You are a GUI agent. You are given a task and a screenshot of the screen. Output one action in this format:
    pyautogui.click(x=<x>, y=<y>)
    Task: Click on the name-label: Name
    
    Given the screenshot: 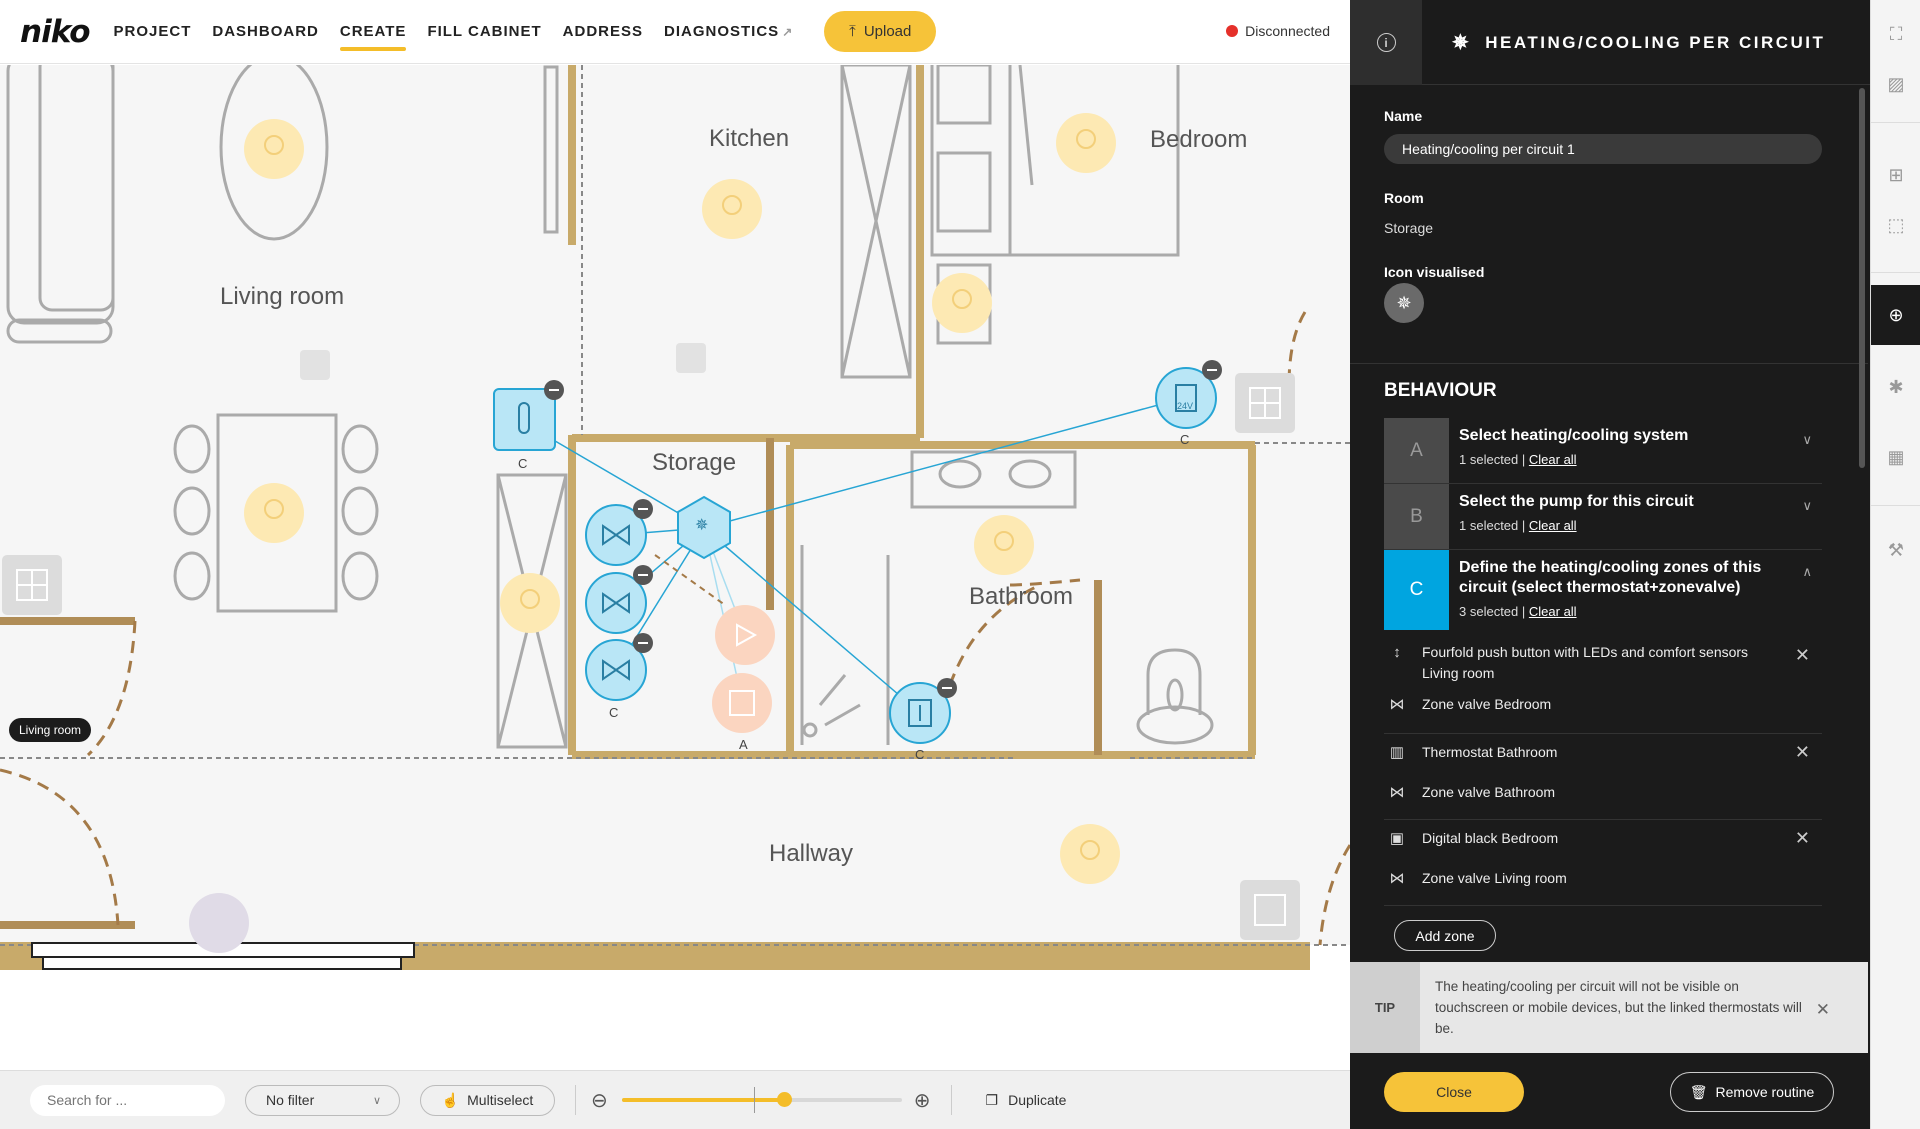 What is the action you would take?
    pyautogui.click(x=1403, y=116)
    